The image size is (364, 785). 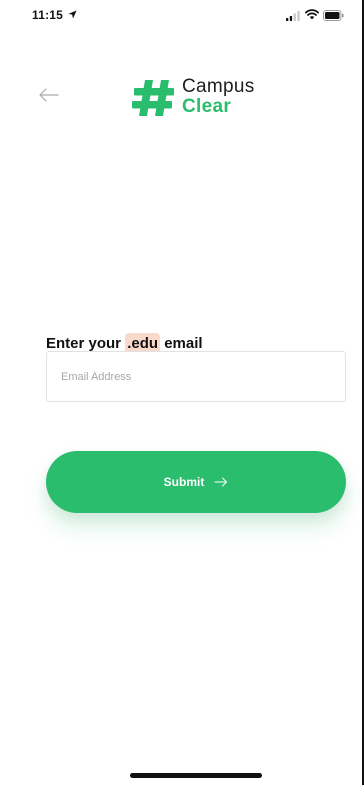 I want to click on submit-label: Submit, so click(x=184, y=482).